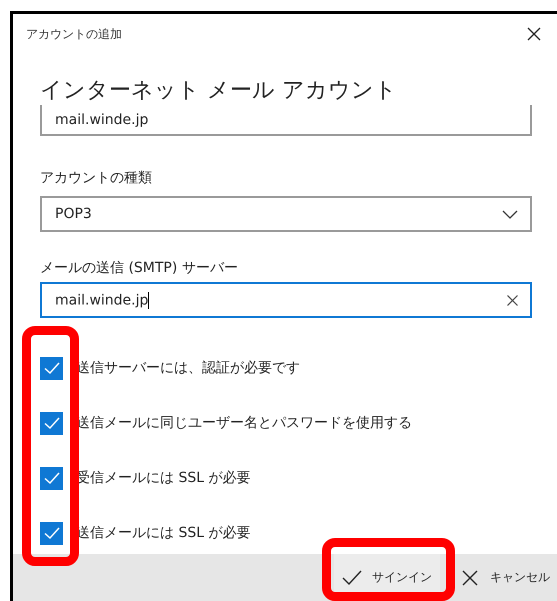 This screenshot has width=557, height=601. I want to click on text-field: mail.winde.jp, so click(286, 120).